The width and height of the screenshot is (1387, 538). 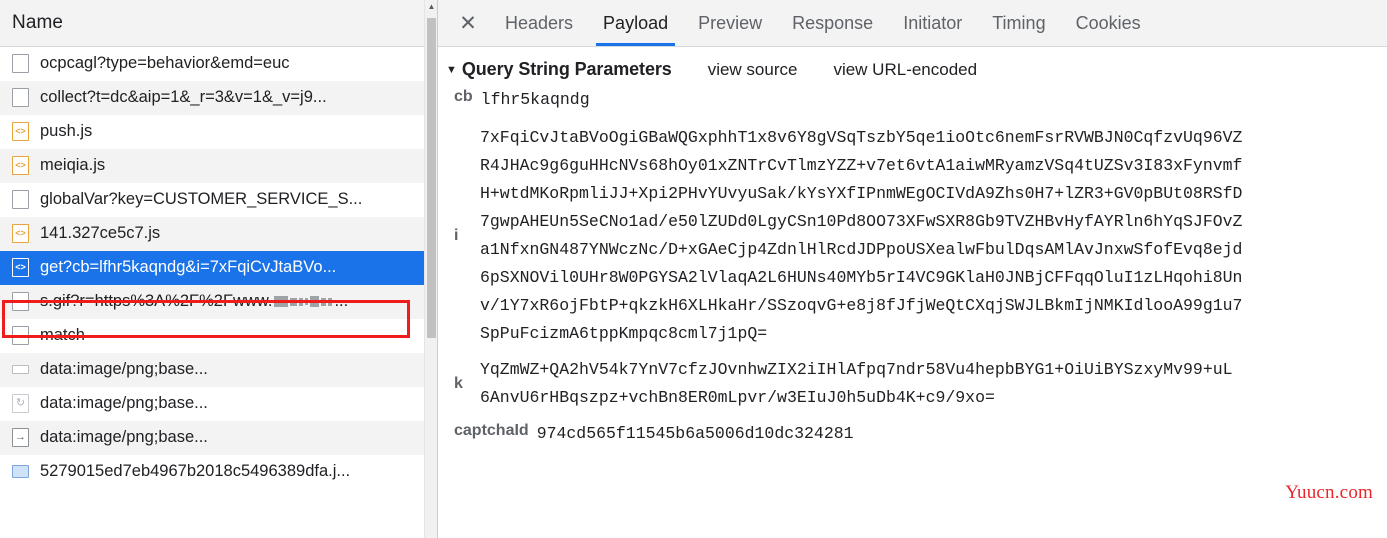 What do you see at coordinates (218, 336) in the screenshot?
I see `network-request-row: match` at bounding box center [218, 336].